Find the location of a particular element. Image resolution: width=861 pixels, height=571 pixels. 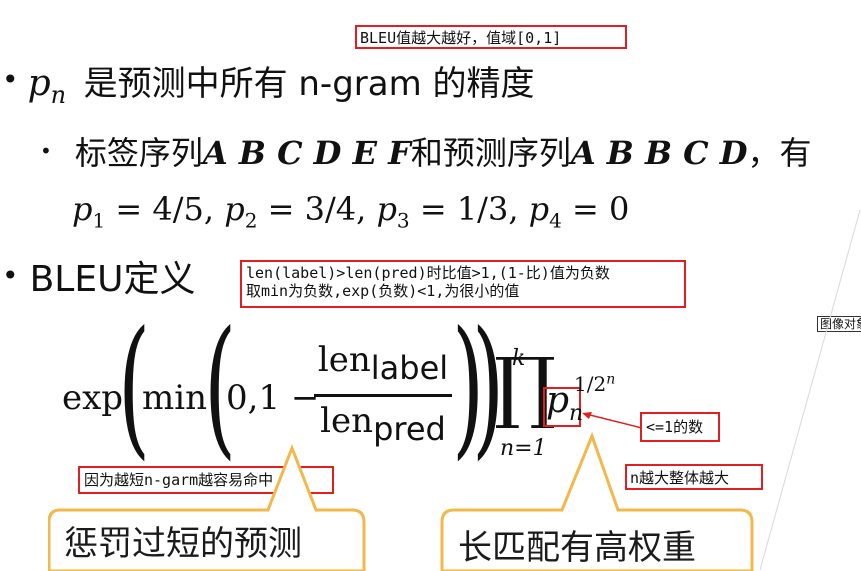

formula-zero-one: 0,1 − is located at coordinates (273, 398).